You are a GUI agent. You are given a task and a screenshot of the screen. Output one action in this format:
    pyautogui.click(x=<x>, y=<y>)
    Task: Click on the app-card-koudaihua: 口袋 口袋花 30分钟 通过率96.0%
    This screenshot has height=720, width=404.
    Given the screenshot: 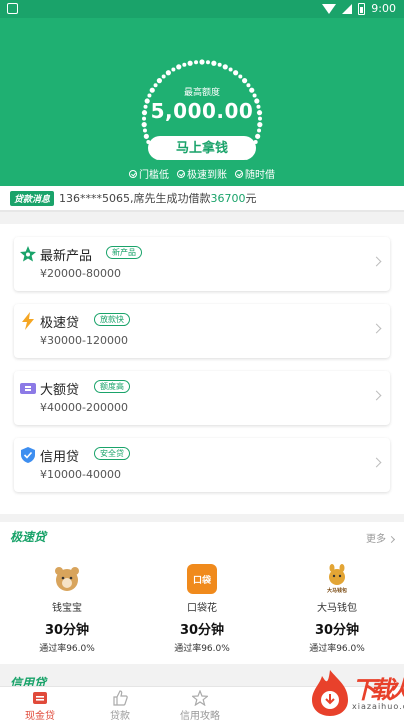 What is the action you would take?
    pyautogui.click(x=202, y=609)
    